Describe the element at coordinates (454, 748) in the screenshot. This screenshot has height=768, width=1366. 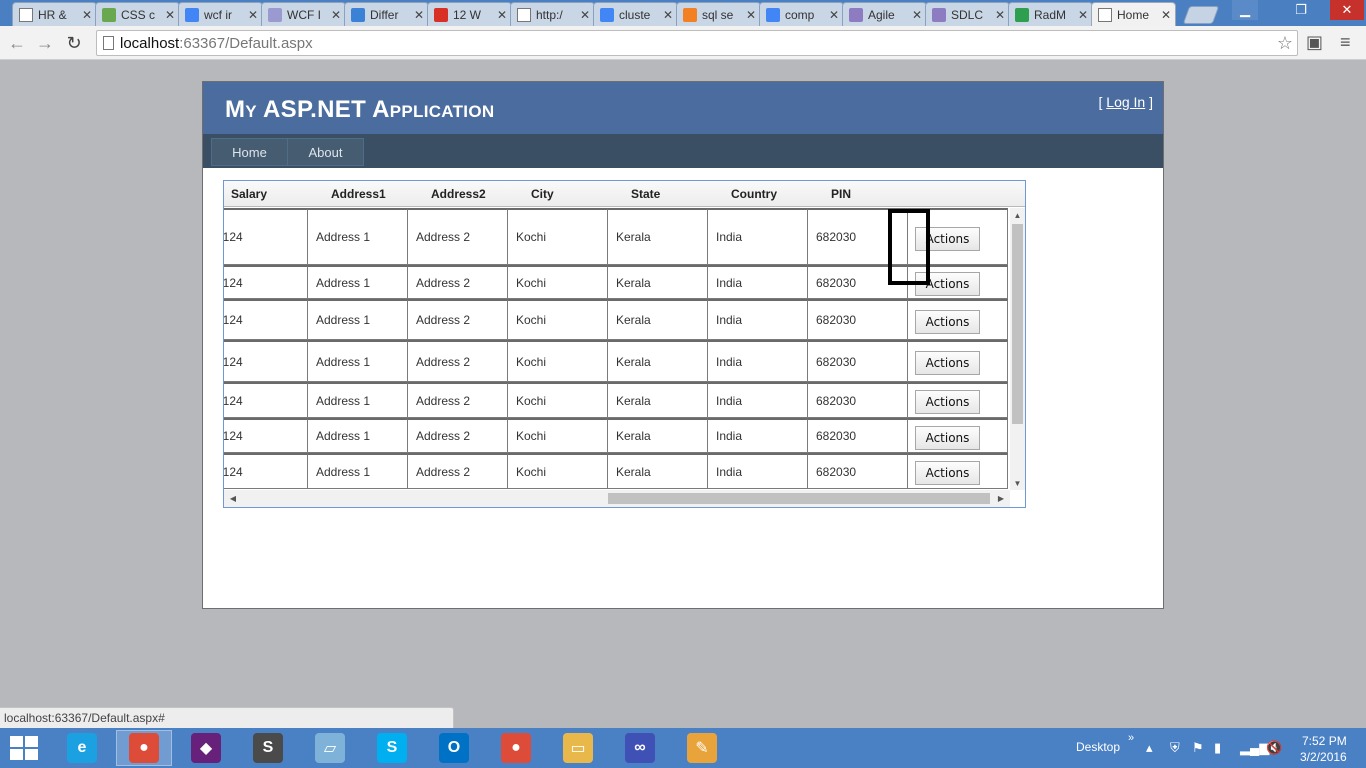
I see `taskbar-app-button: O` at that location.